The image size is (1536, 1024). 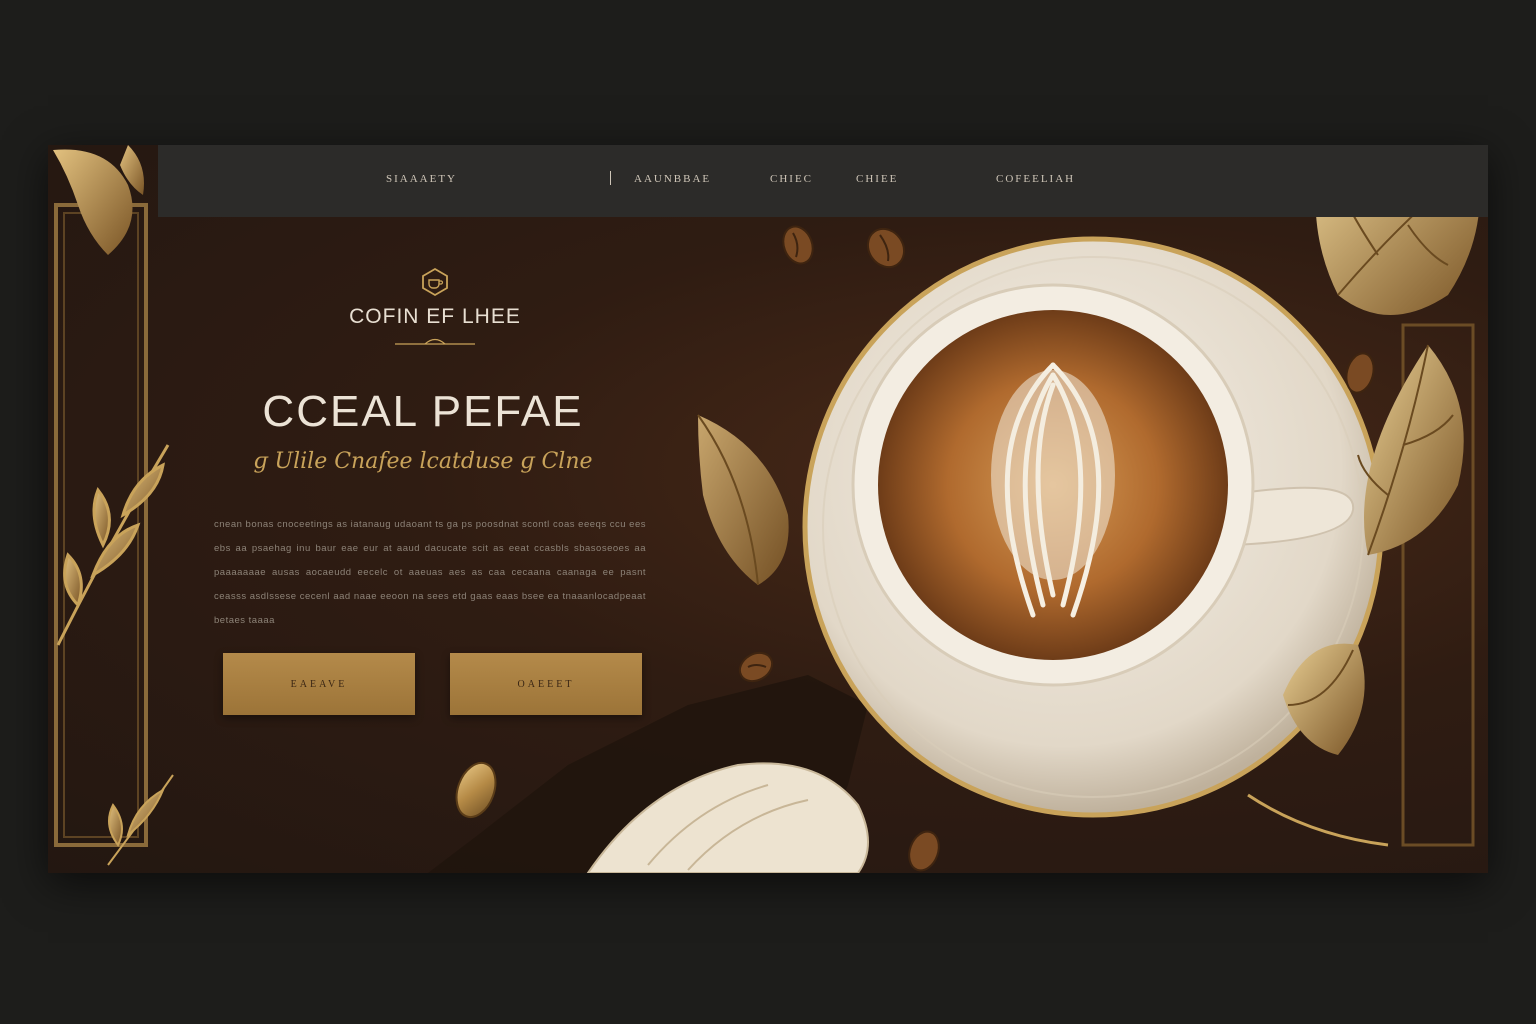 I want to click on brand-logo: COFIN EF LHEE, so click(x=435, y=307).